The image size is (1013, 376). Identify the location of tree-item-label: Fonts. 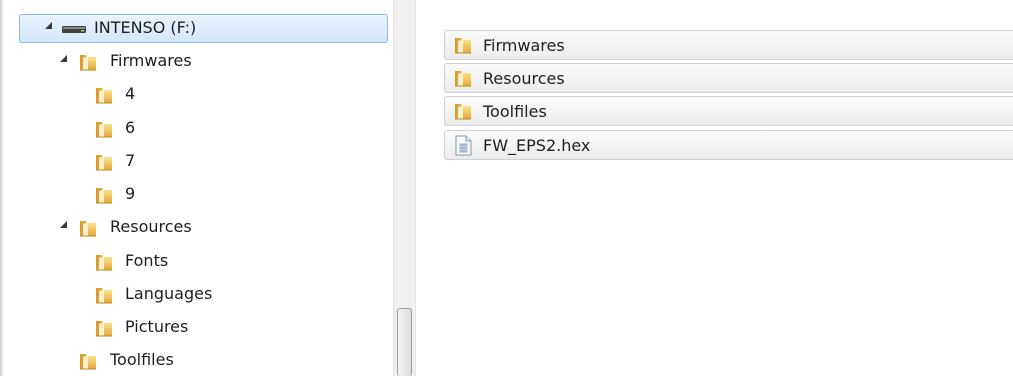
(147, 260).